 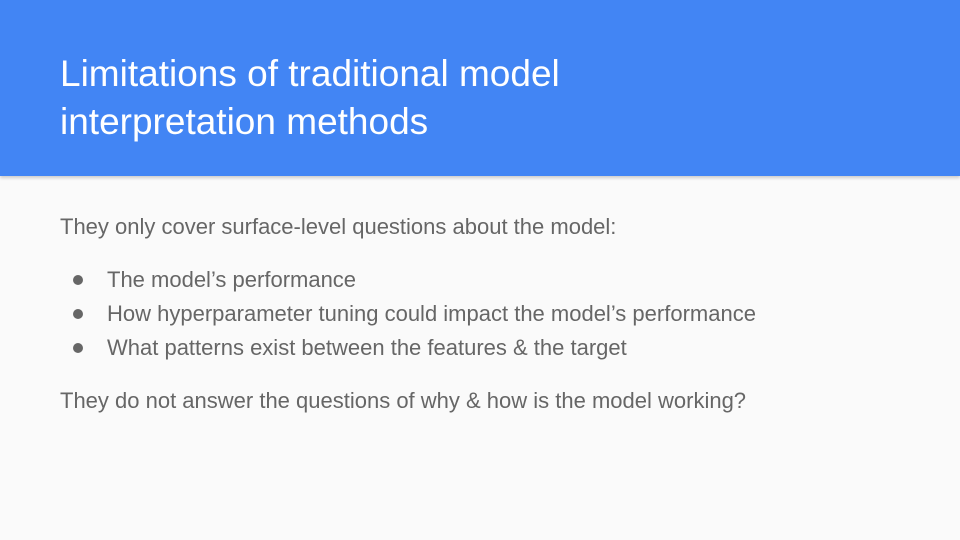 I want to click on bullet-text: The model’s performance, so click(x=232, y=279).